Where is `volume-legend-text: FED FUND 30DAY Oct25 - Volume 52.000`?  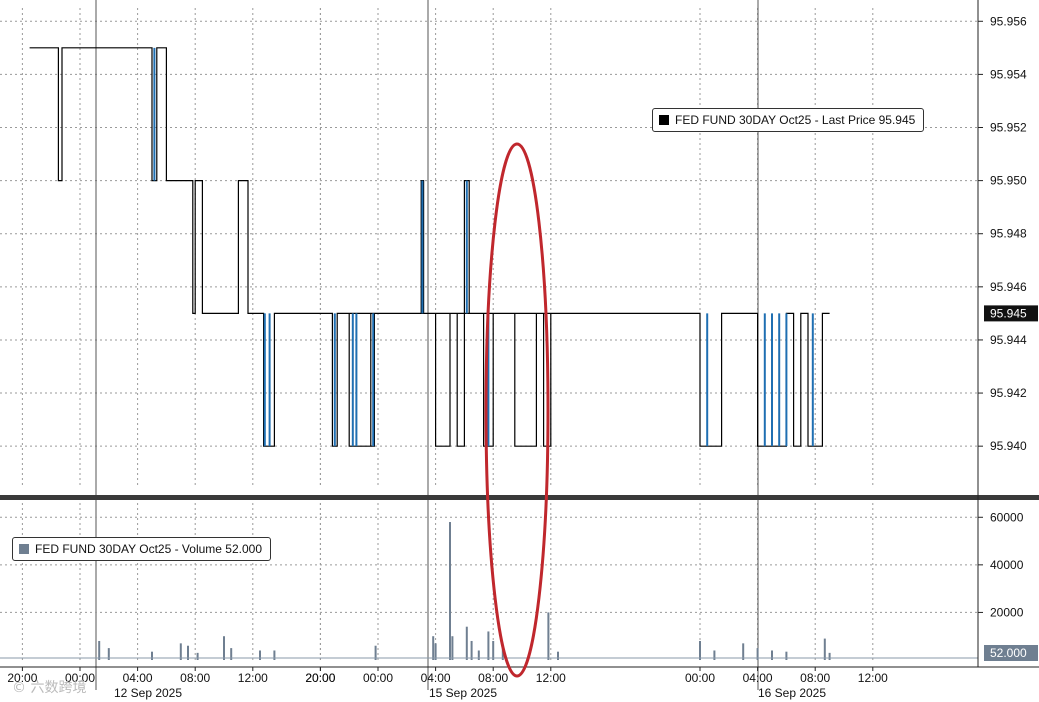 volume-legend-text: FED FUND 30DAY Oct25 - Volume 52.000 is located at coordinates (148, 549).